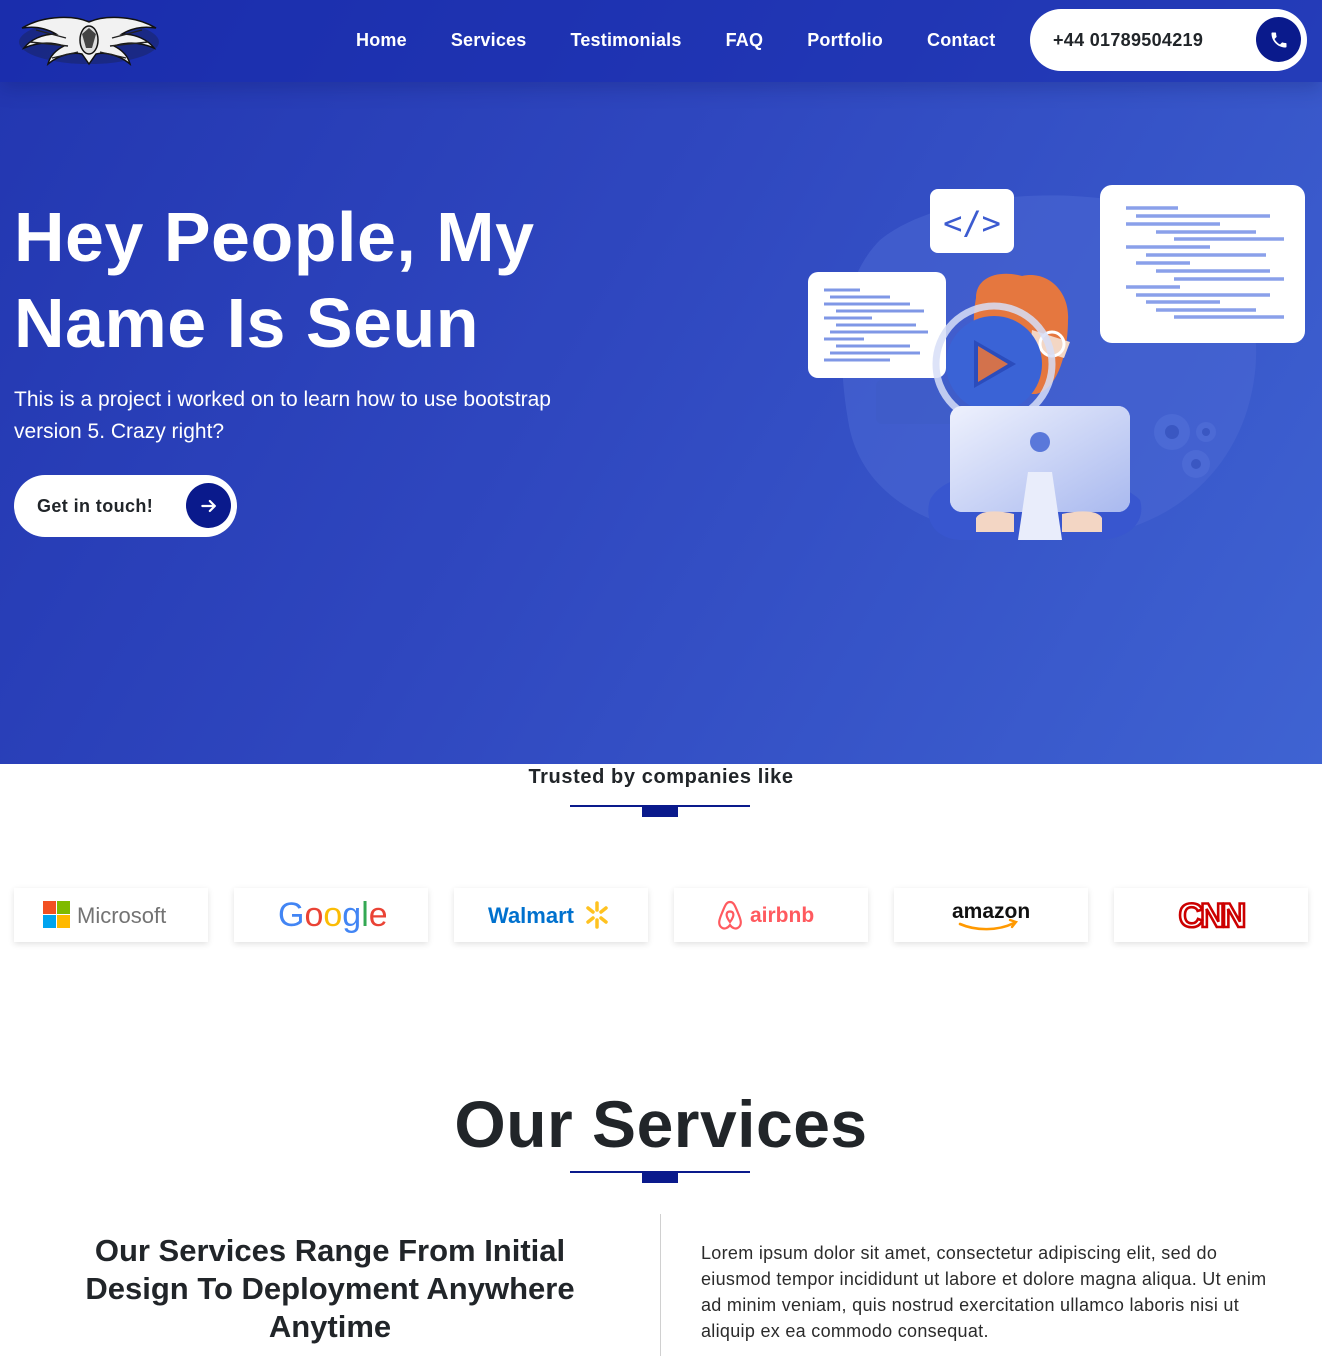 Image resolution: width=1322 pixels, height=1356 pixels. What do you see at coordinates (274, 280) in the screenshot?
I see `hero-title: Hey People, My Name Is Seun` at bounding box center [274, 280].